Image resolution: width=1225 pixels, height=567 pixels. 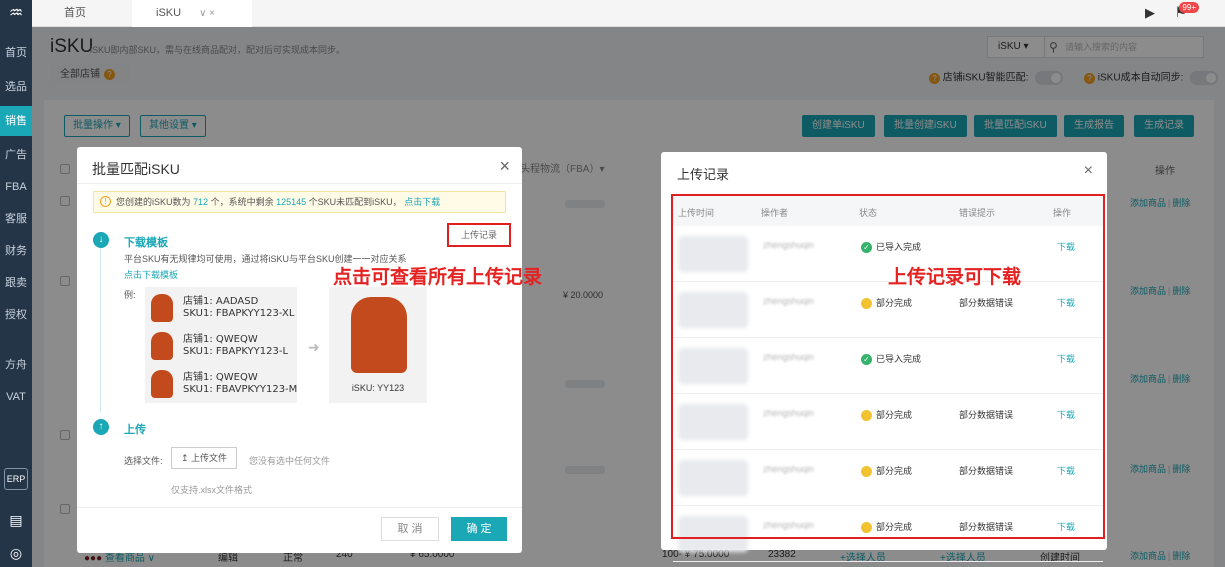 I want to click on example-label: 例:, so click(x=130, y=295).